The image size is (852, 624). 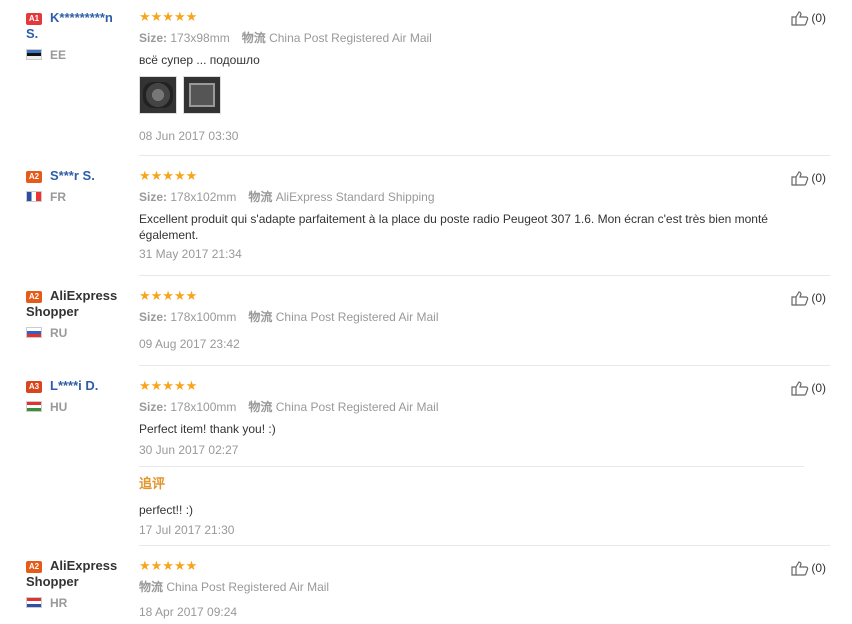 I want to click on size-value: 173x98mm, so click(x=200, y=38).